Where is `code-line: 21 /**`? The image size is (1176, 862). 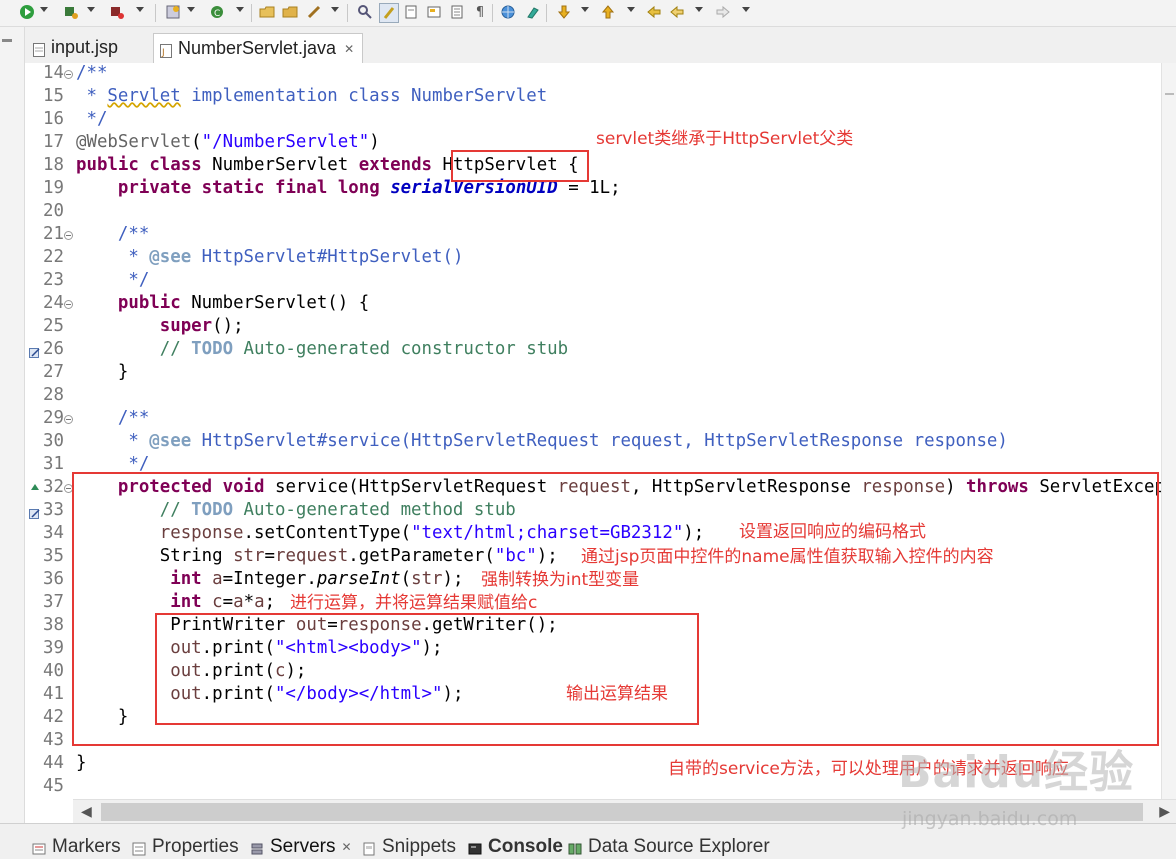 code-line: 21 /** is located at coordinates (593, 234).